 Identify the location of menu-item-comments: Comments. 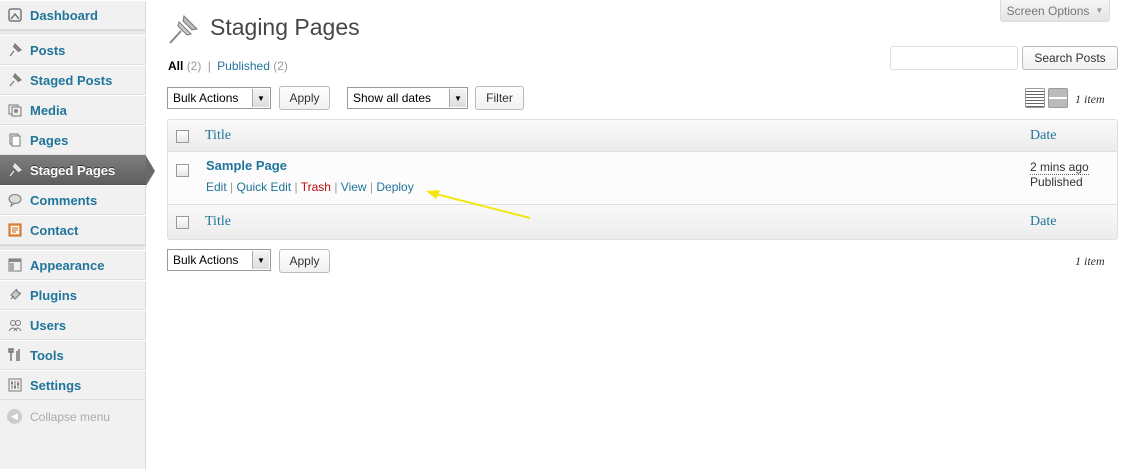
(73, 200).